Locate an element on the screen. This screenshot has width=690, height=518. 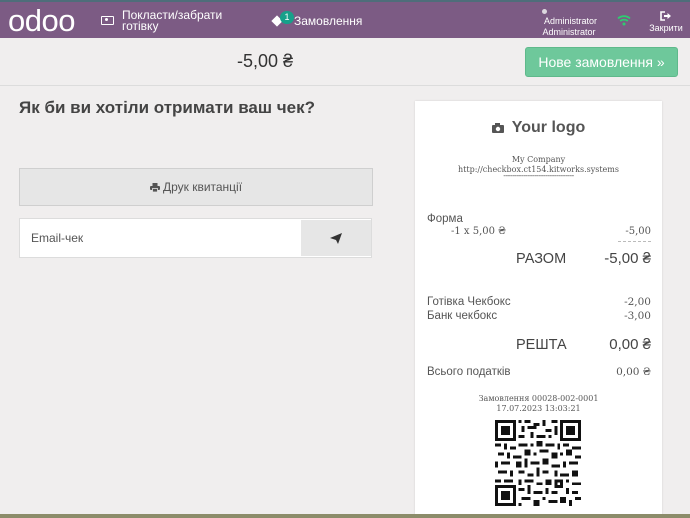
email-receipt-row is located at coordinates (195, 238).